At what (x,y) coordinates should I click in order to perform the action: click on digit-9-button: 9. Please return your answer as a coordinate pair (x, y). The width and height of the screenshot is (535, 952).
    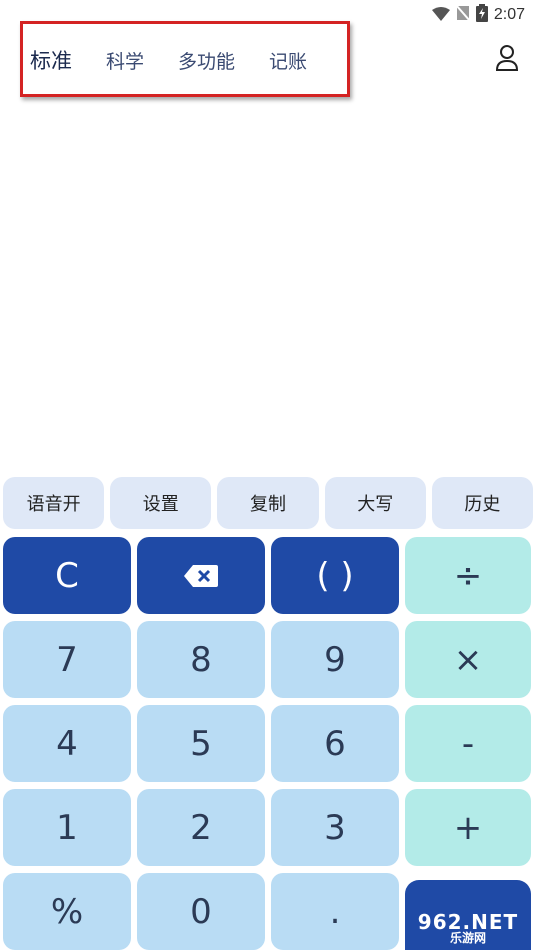
    Looking at the image, I should click on (335, 659).